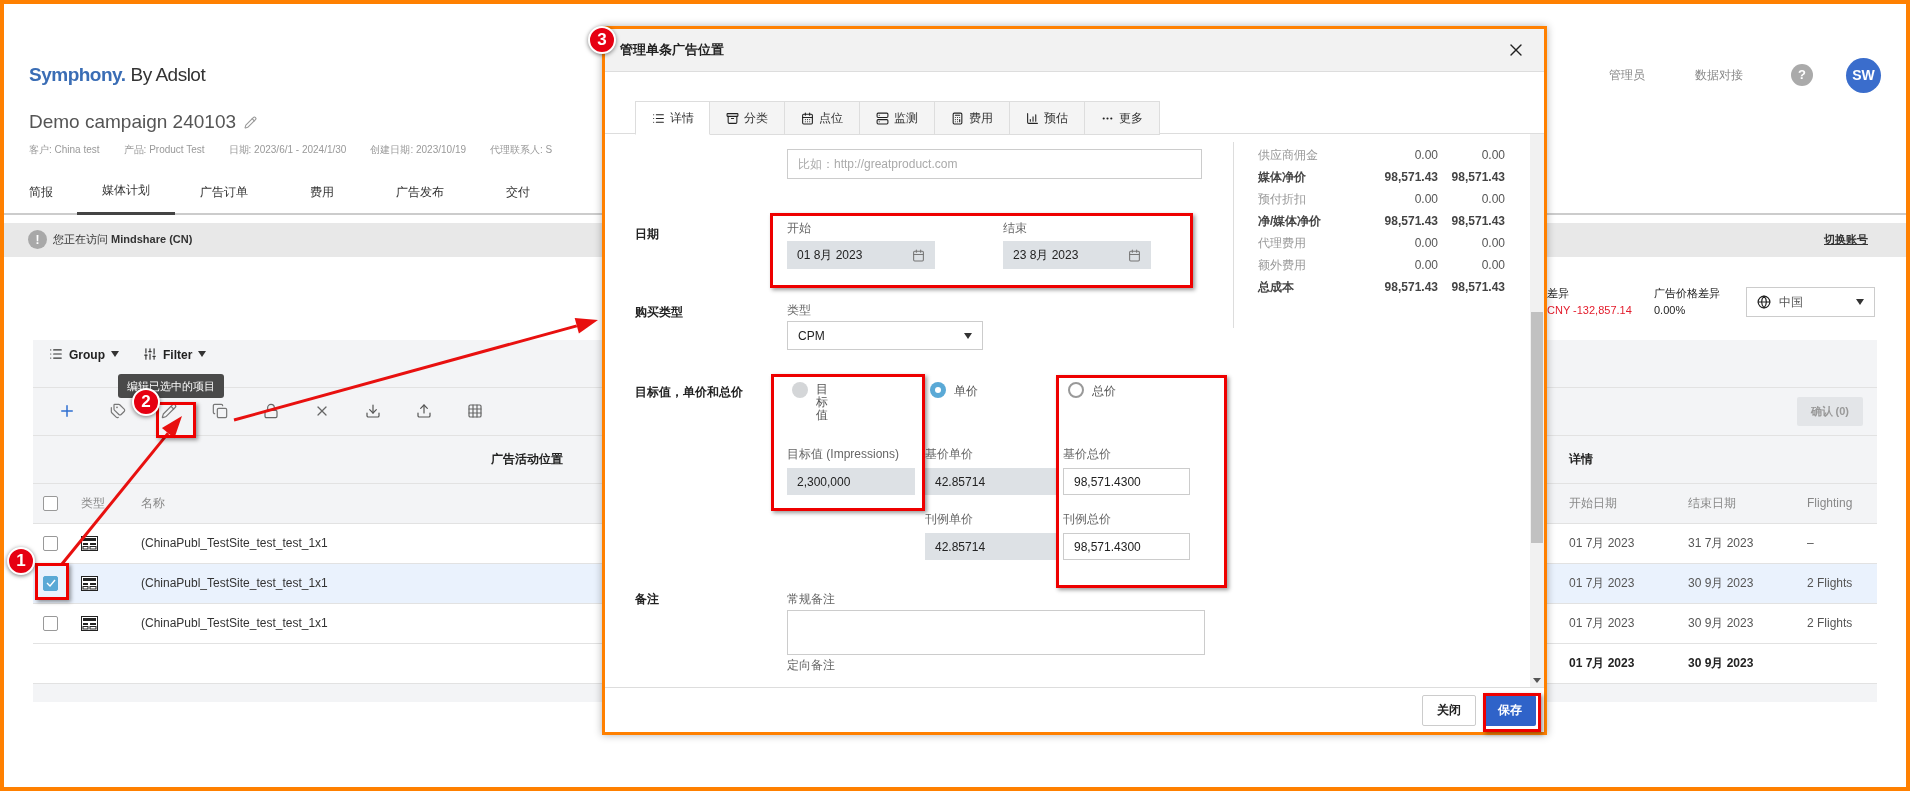 The height and width of the screenshot is (791, 1910). Describe the element at coordinates (322, 191) in the screenshot. I see `tab: 费用` at that location.